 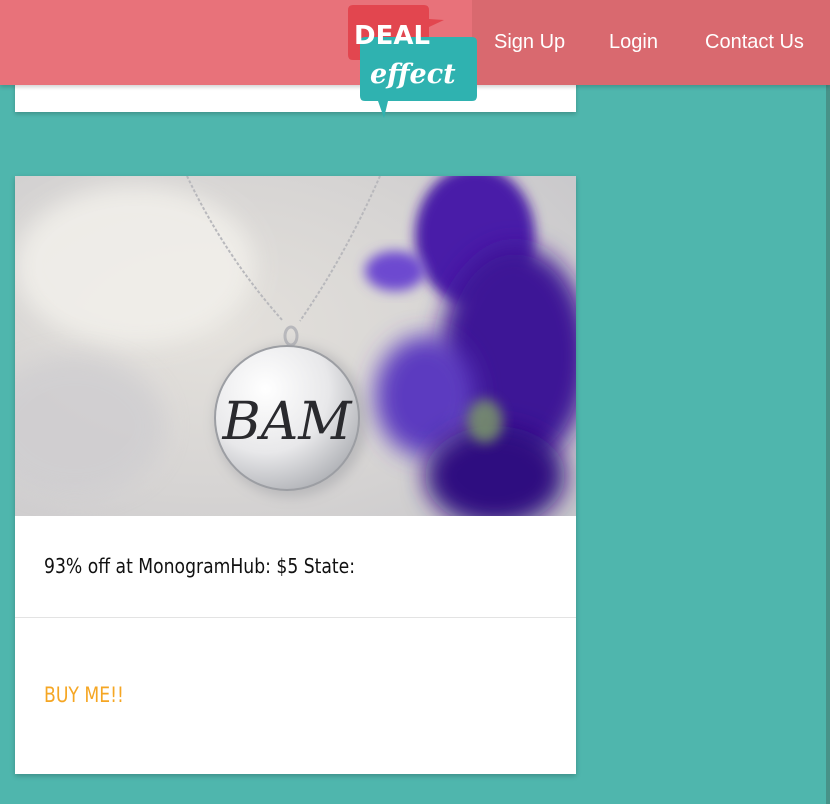 I want to click on nav-contact-us-link: Contact Us, so click(x=754, y=42).